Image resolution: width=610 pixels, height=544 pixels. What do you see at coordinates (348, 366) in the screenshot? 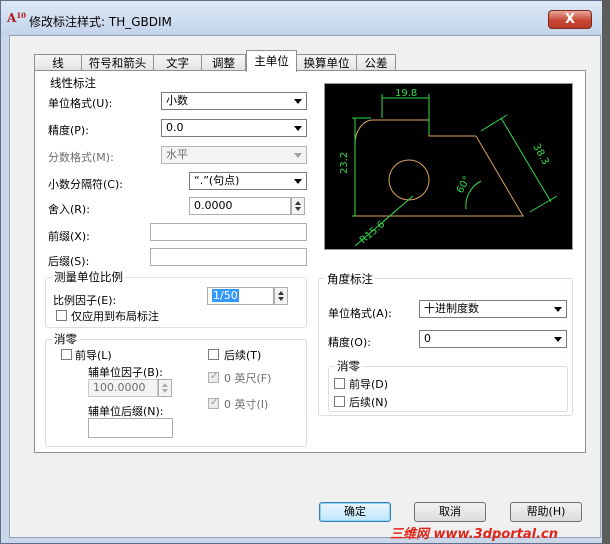
I see `zero-suppression-angular-heading: 消零` at bounding box center [348, 366].